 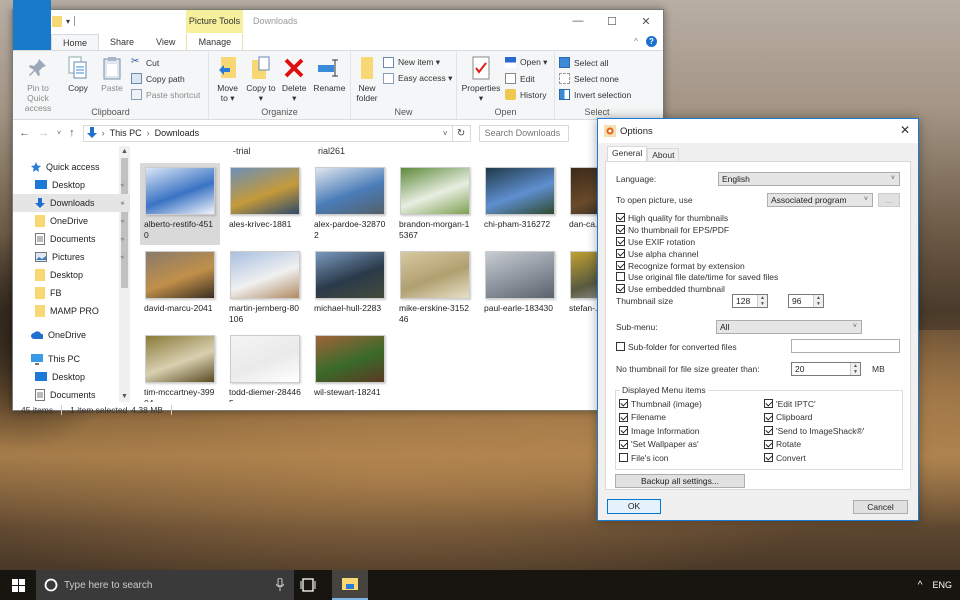 What do you see at coordinates (809, 179) in the screenshot?
I see `language-select: English ˅` at bounding box center [809, 179].